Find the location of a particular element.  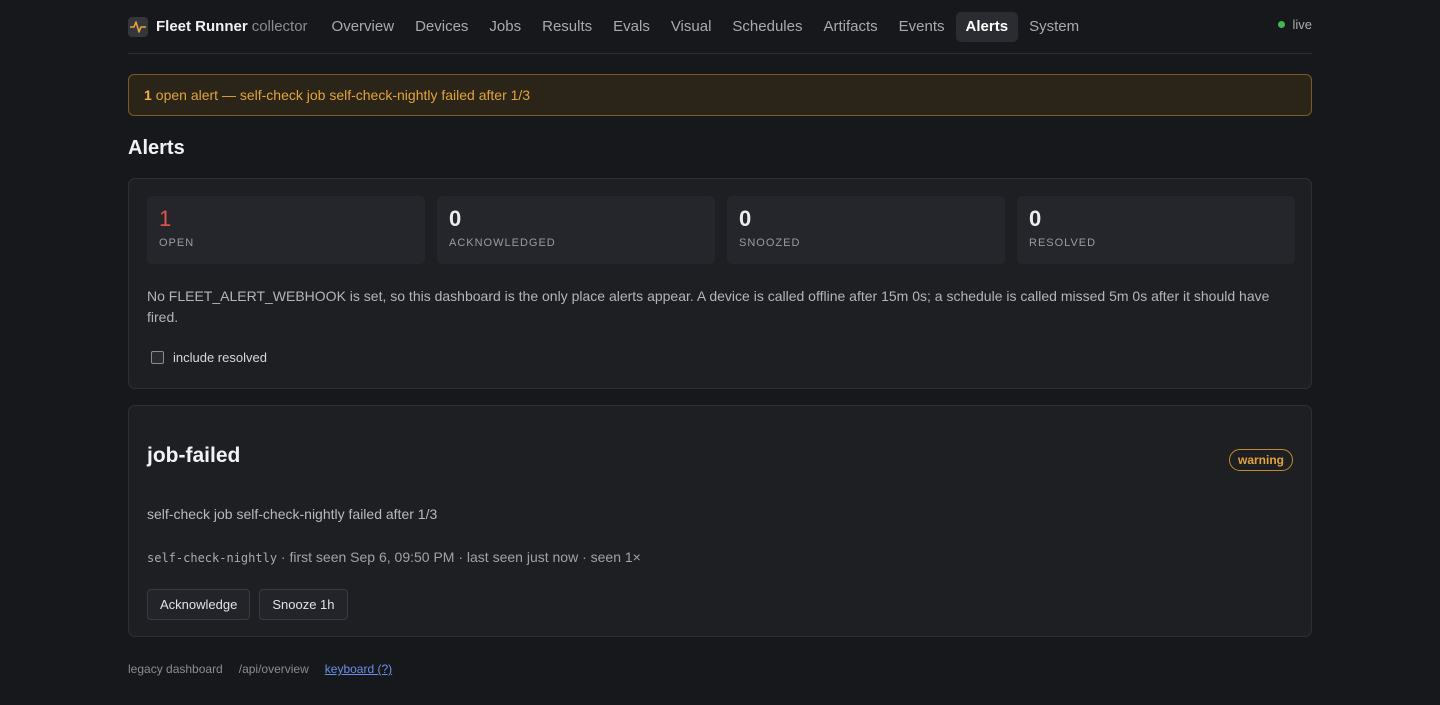

stat-label: ACKNOWLEDGED is located at coordinates (502, 243).